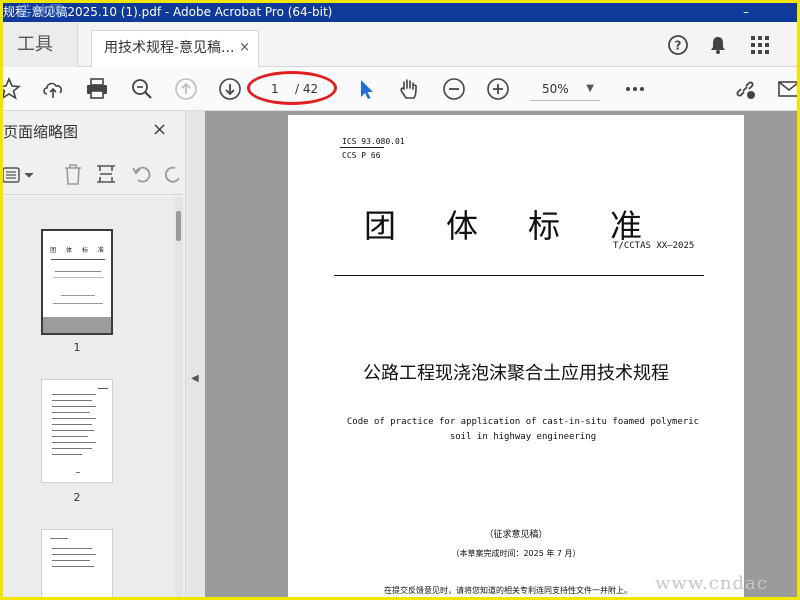  I want to click on previous-page-icon, so click(186, 89).